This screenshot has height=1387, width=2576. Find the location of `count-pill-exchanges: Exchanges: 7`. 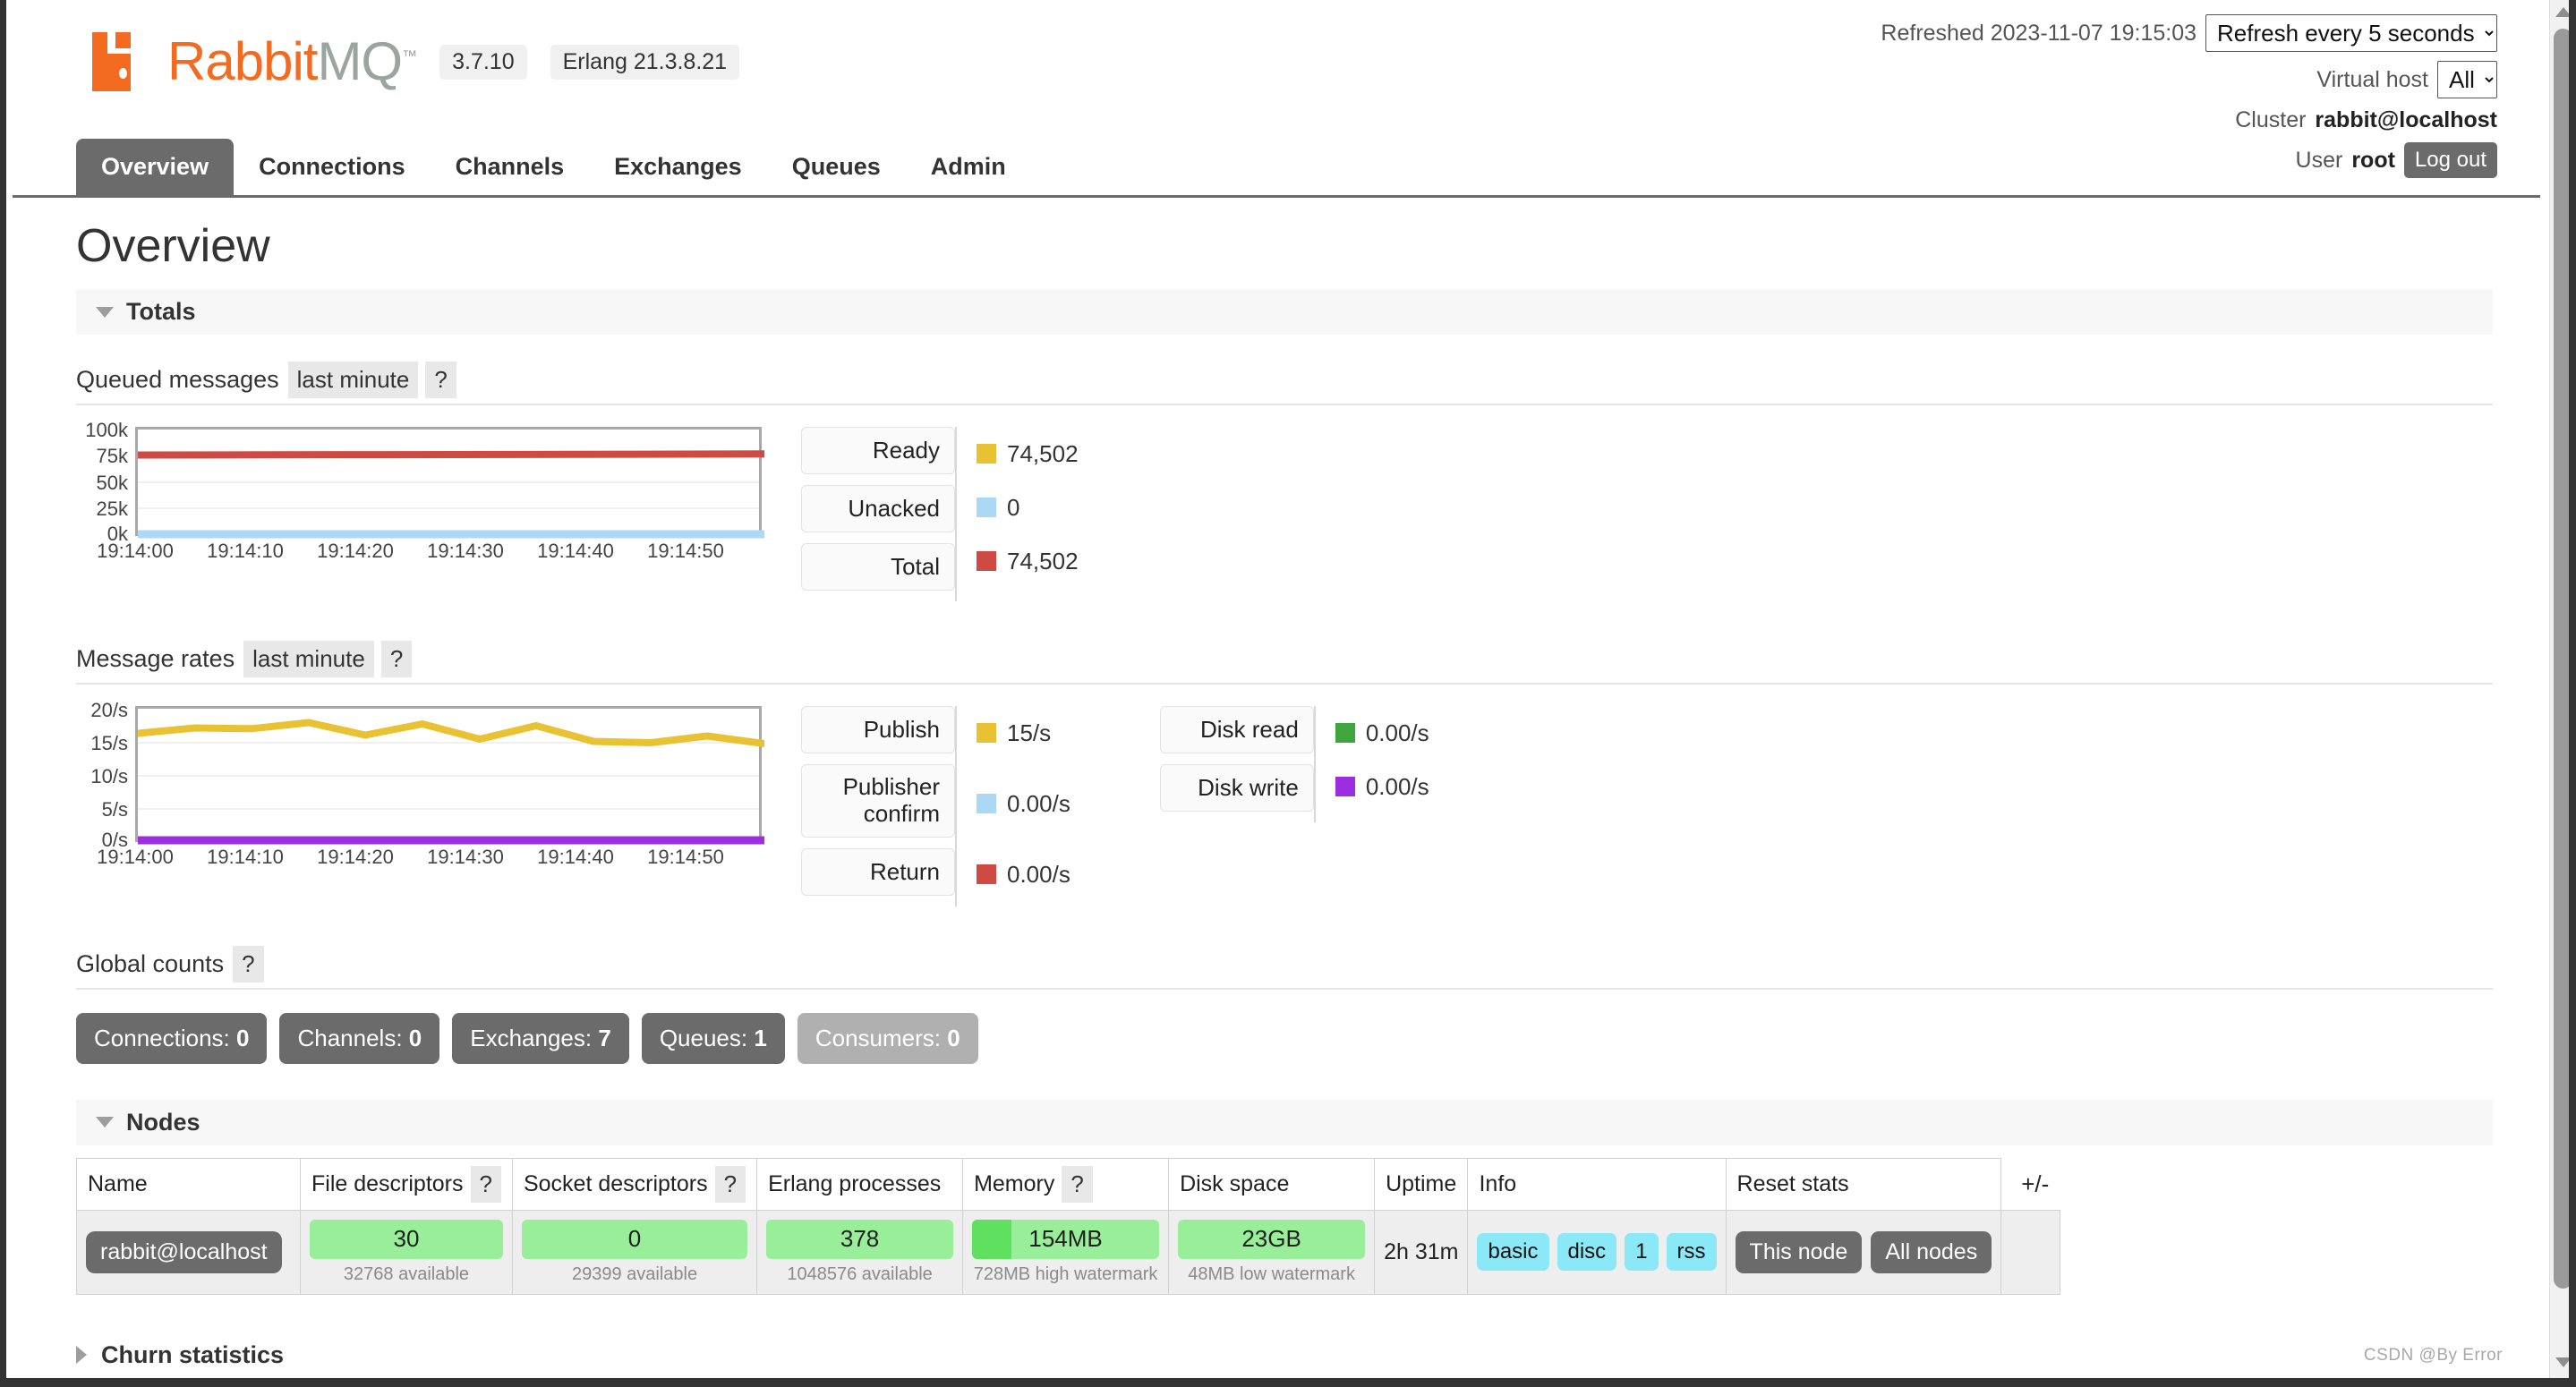

count-pill-exchanges: Exchanges: 7 is located at coordinates (540, 1038).